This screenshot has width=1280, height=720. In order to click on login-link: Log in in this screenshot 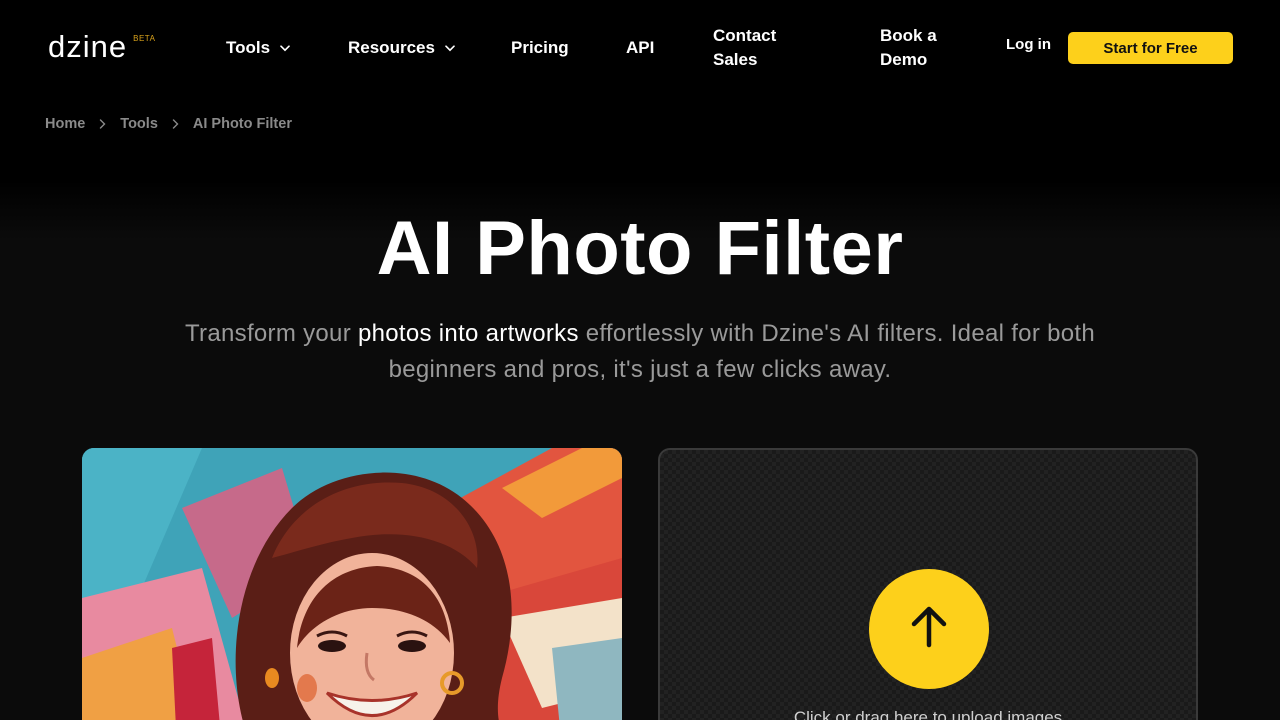, I will do `click(1028, 44)`.